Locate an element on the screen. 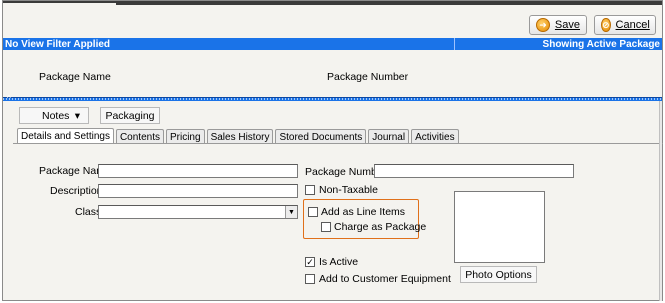  packaging-label: Packaging is located at coordinates (130, 115).